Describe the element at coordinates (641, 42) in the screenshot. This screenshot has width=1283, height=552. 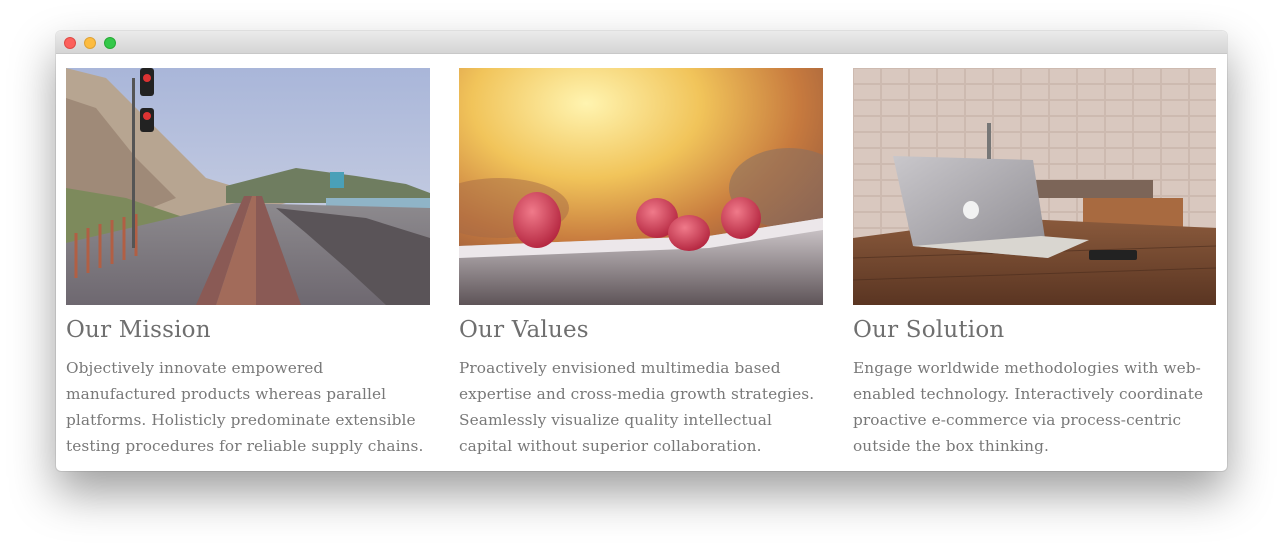
I see `window-titlebar` at that location.